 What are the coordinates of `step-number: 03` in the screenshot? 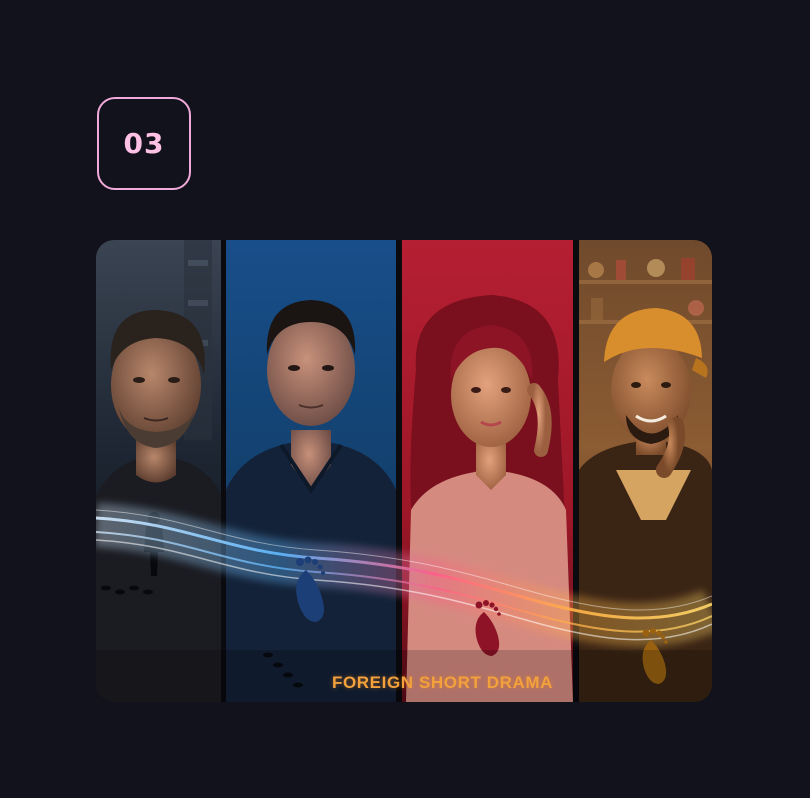 It's located at (144, 143).